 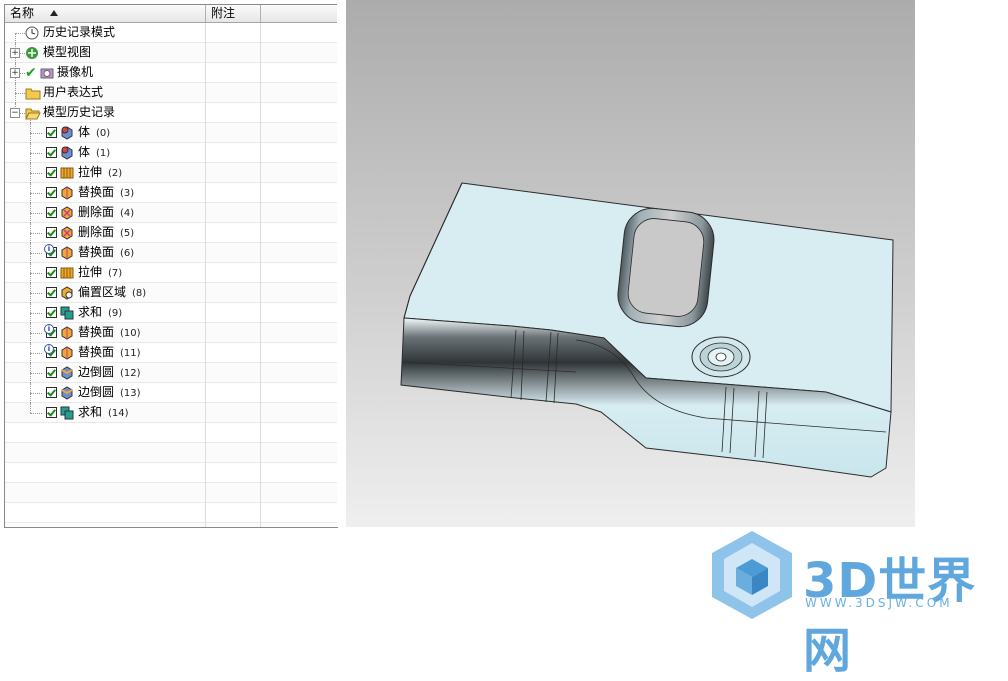 I want to click on tree-item-label: 体 (1), so click(x=94, y=151).